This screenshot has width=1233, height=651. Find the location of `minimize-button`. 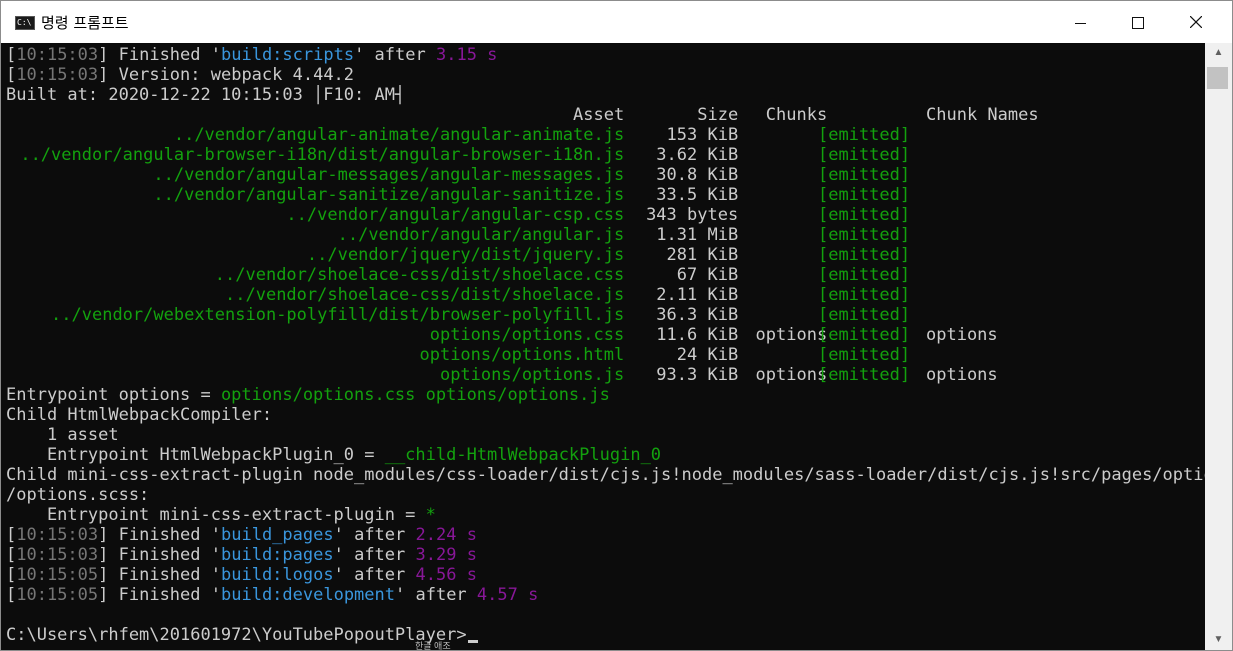

minimize-button is located at coordinates (1080, 22).